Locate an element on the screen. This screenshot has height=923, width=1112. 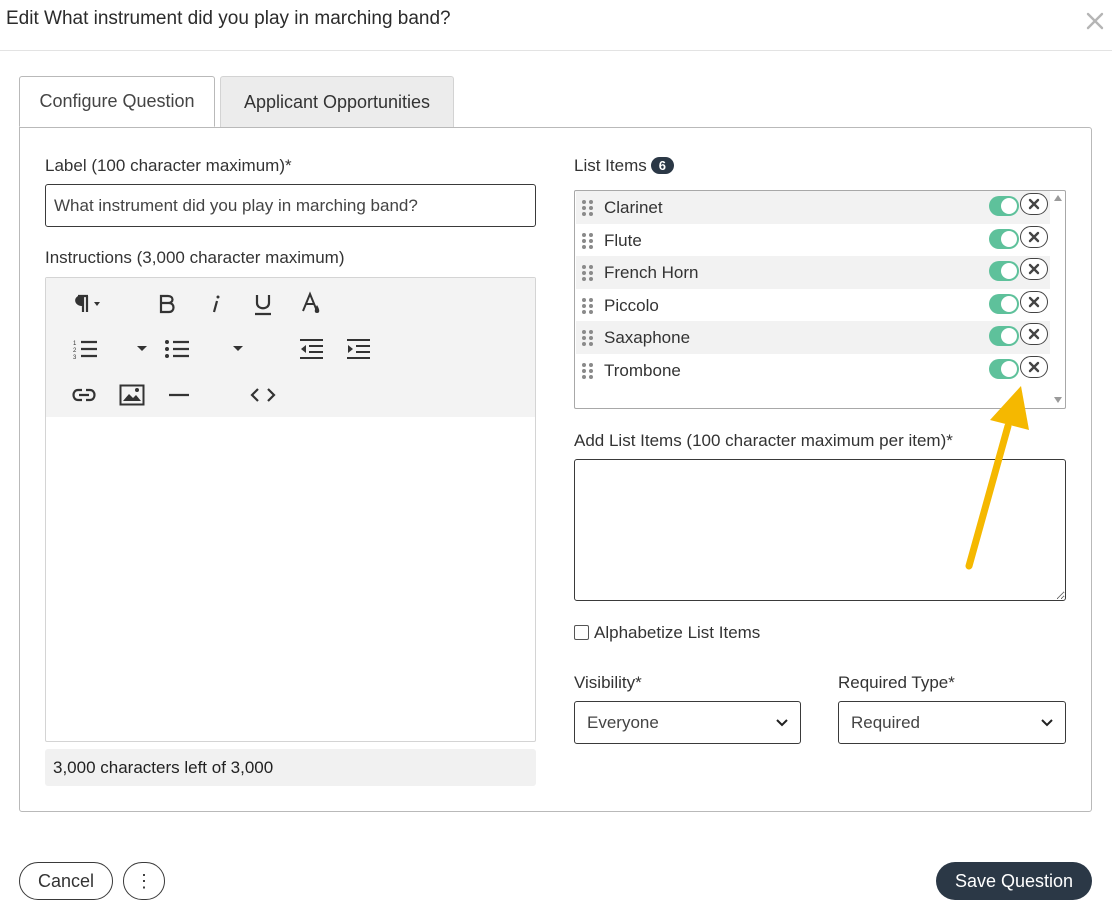
tab-applicant-opportunities: Applicant Opportunities is located at coordinates (337, 101).